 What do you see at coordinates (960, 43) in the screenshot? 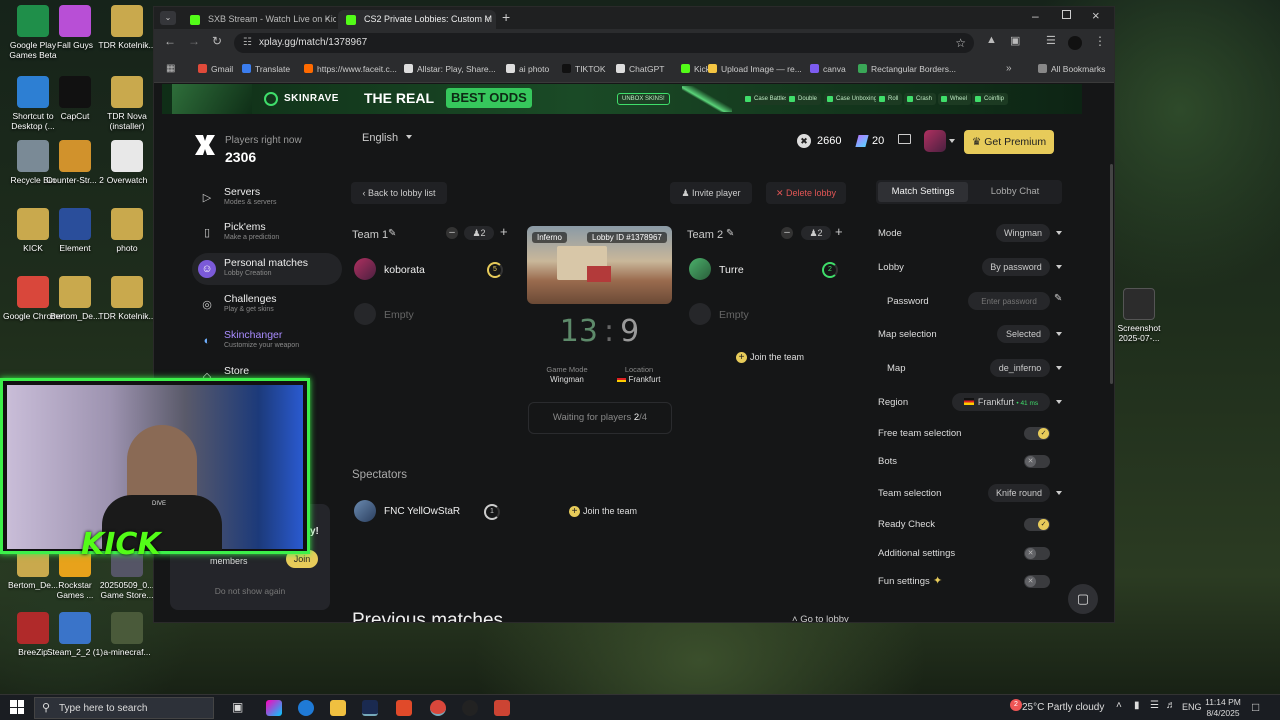
I see `star-icon: ☆` at bounding box center [960, 43].